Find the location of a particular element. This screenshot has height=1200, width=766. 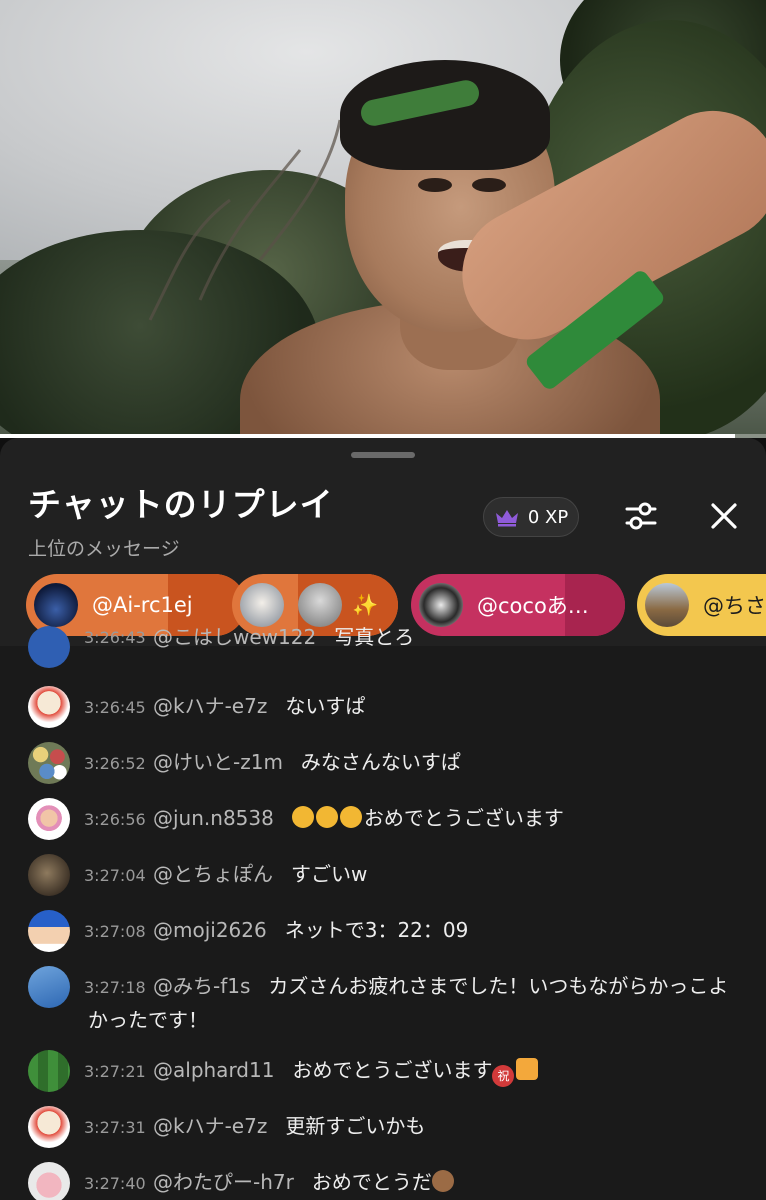

celebration-emoji-icon: 祝 is located at coordinates (503, 1076).